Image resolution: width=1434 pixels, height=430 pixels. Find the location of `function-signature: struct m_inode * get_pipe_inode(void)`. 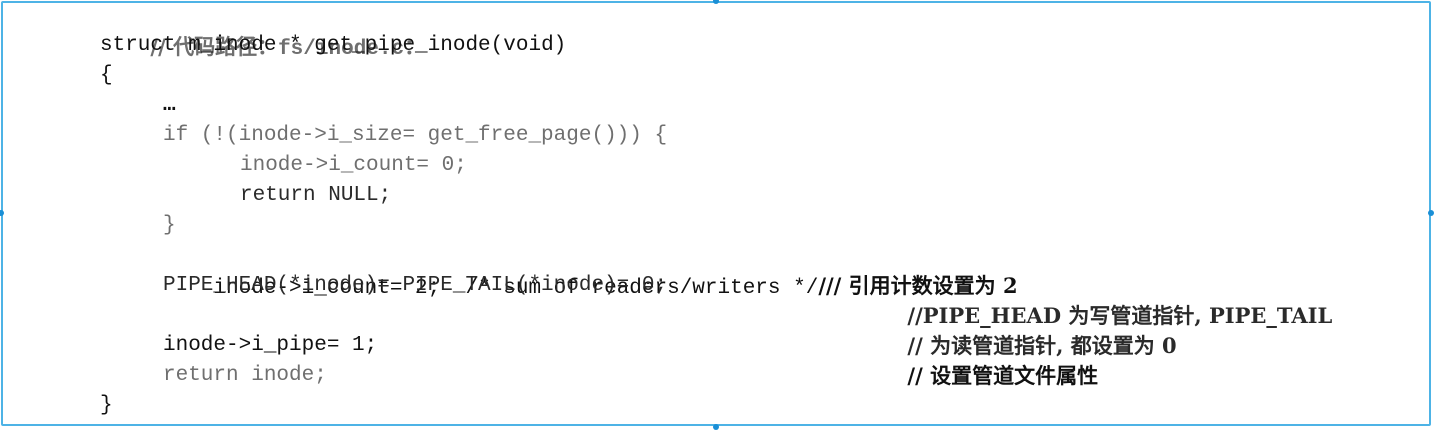

function-signature: struct m_inode * get_pipe_inode(void) is located at coordinates (333, 45).